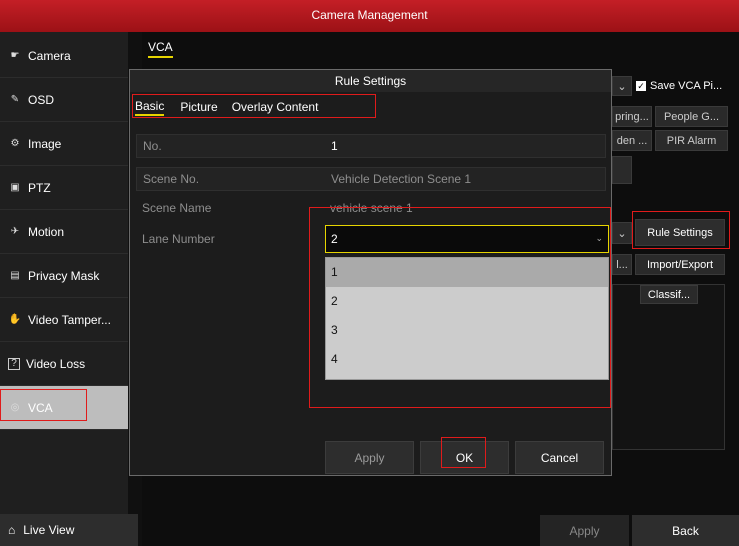 The width and height of the screenshot is (739, 546). Describe the element at coordinates (467, 239) in the screenshot. I see `lane-number-select: 2 ⌄` at that location.